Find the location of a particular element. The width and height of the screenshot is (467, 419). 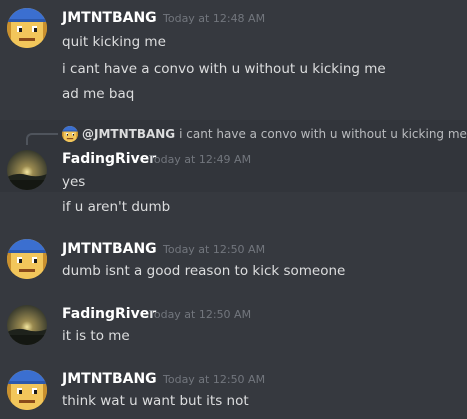

message-text: ad me baq is located at coordinates (98, 94).